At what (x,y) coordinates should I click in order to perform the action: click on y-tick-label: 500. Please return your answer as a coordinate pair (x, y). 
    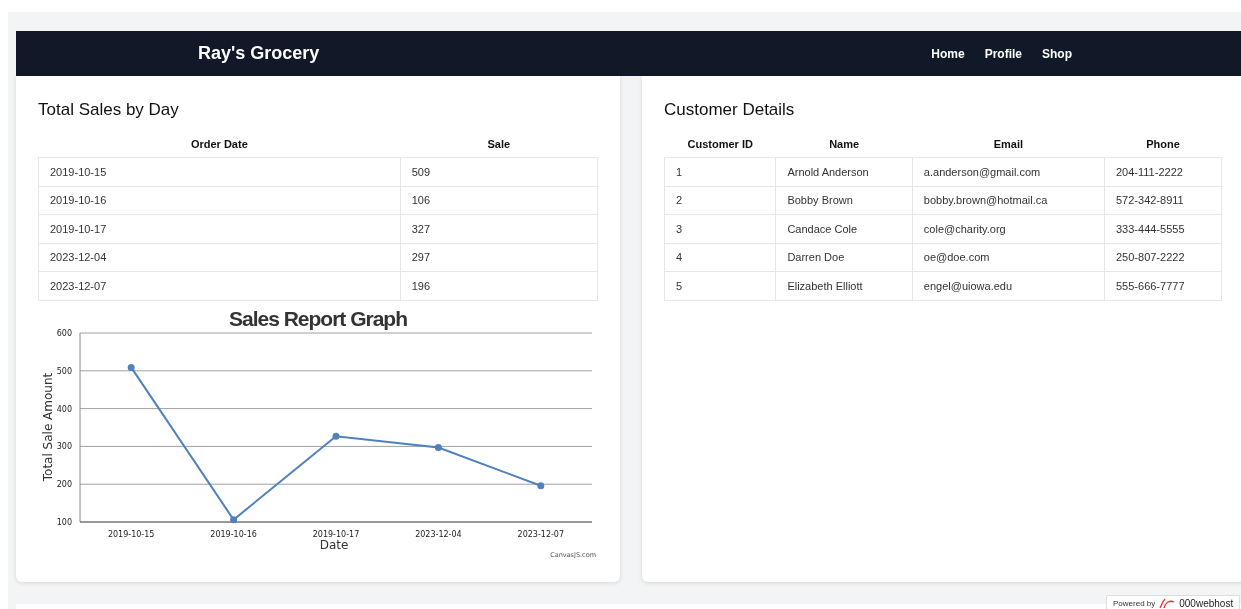
    Looking at the image, I should click on (64, 371).